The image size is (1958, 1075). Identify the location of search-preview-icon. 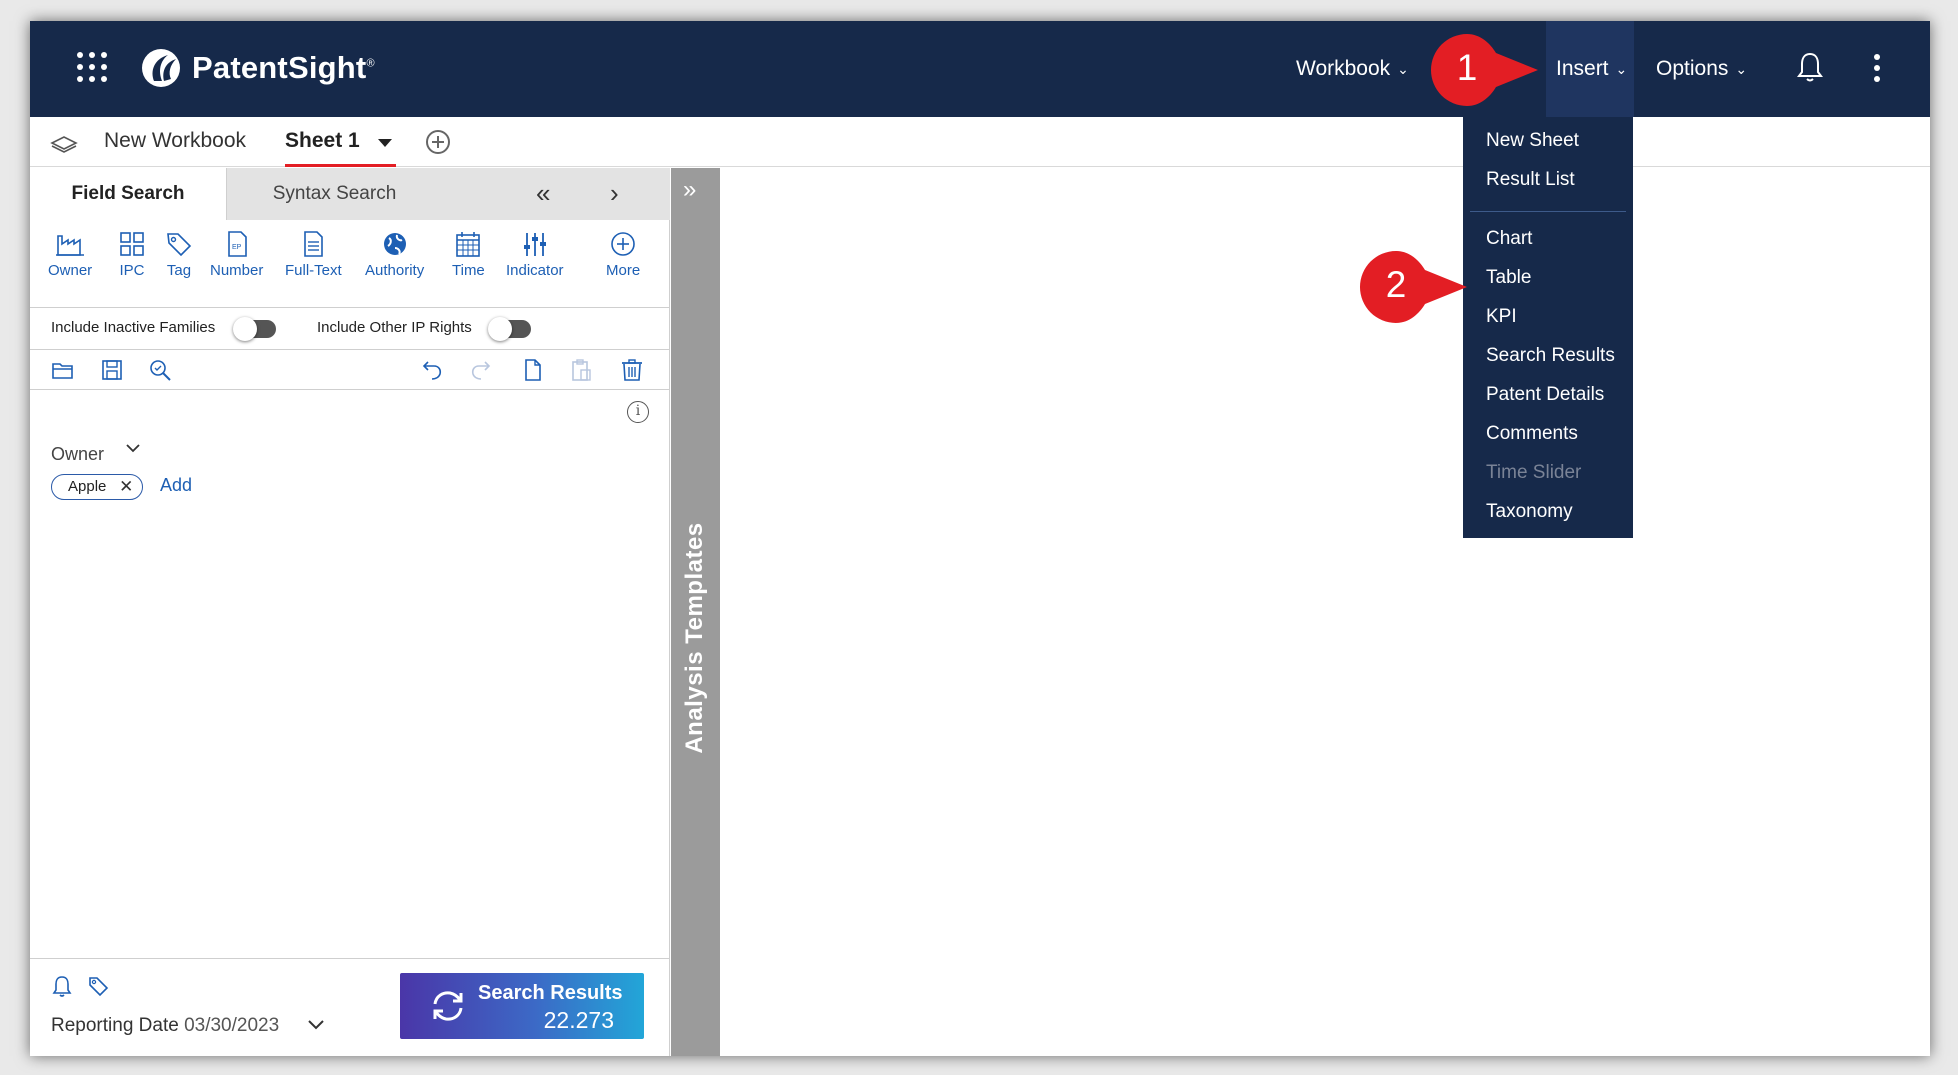
(160, 370).